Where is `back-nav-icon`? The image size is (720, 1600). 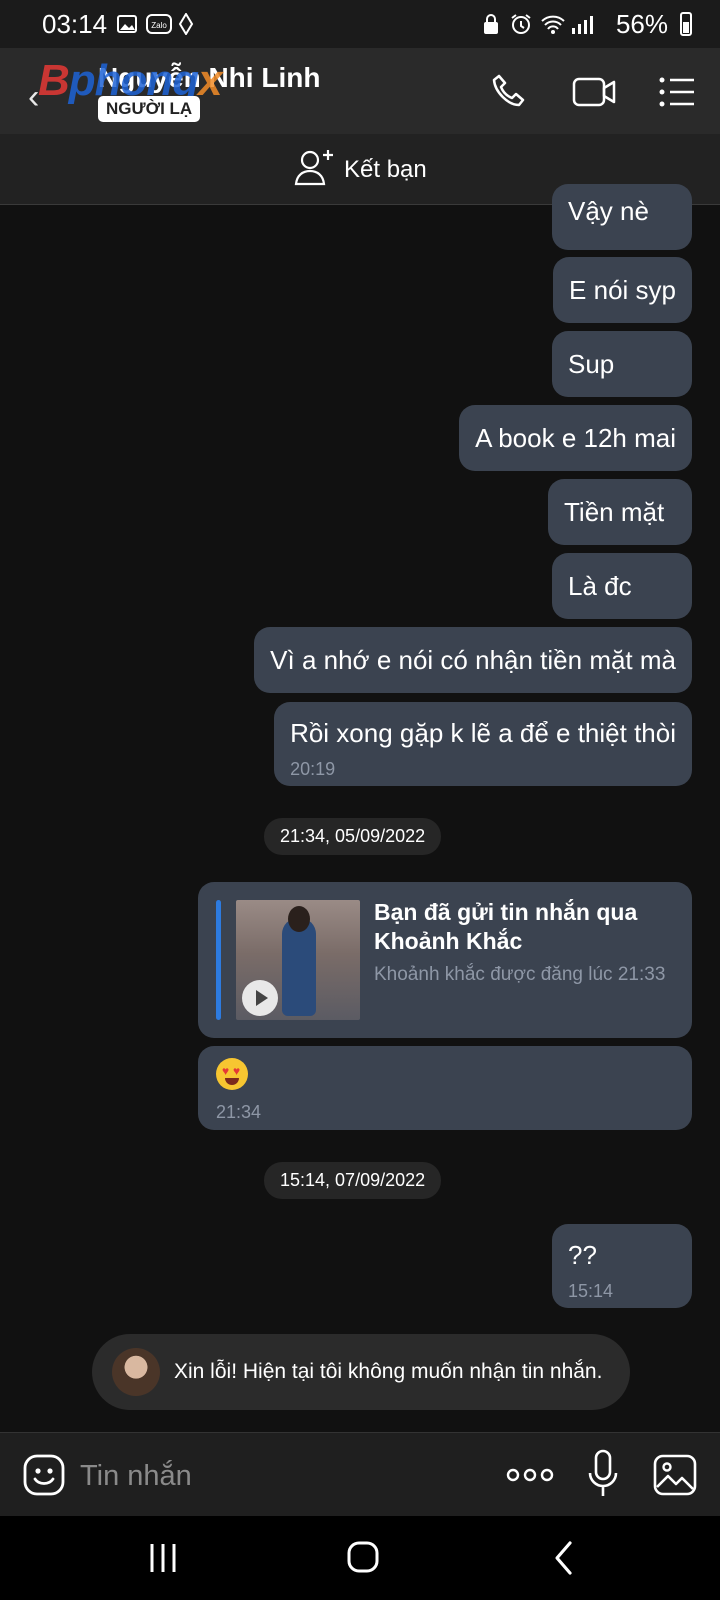 back-nav-icon is located at coordinates (564, 1558).